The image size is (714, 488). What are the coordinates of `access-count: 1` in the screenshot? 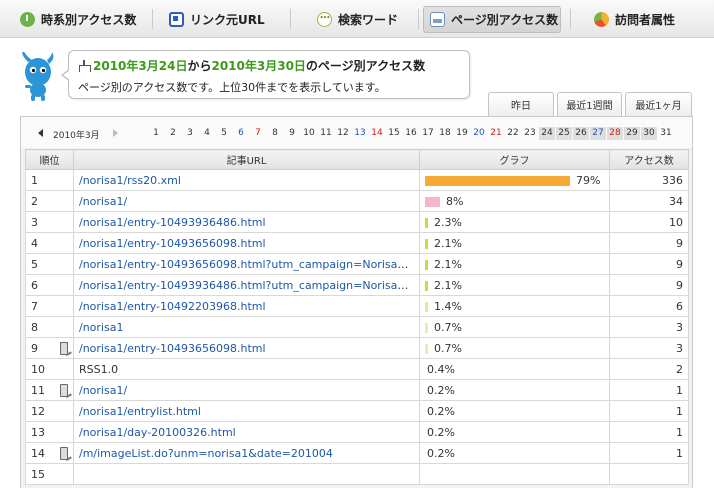 It's located at (649, 453).